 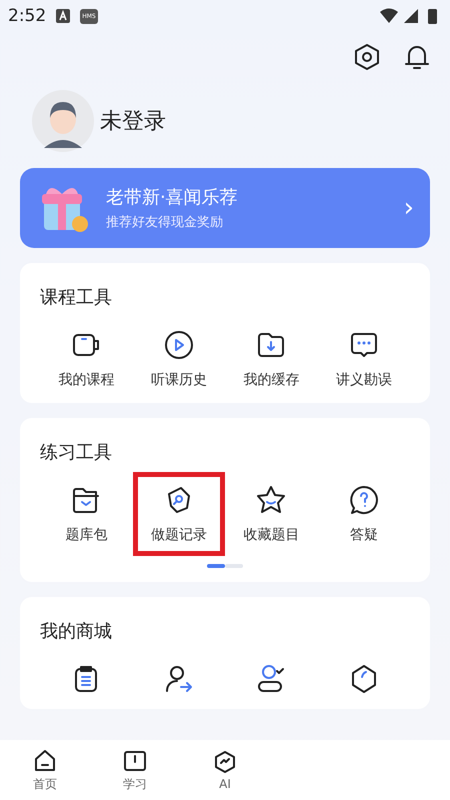 I want to click on tool-label: 做题记录, so click(x=178, y=535).